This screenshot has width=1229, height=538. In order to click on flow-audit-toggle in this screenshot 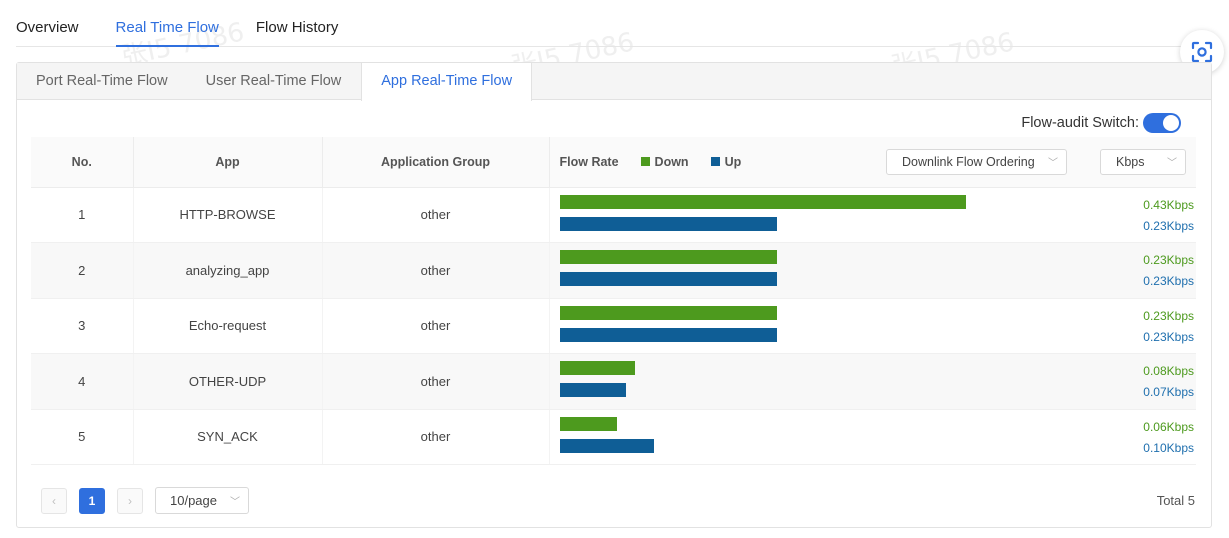, I will do `click(1162, 123)`.